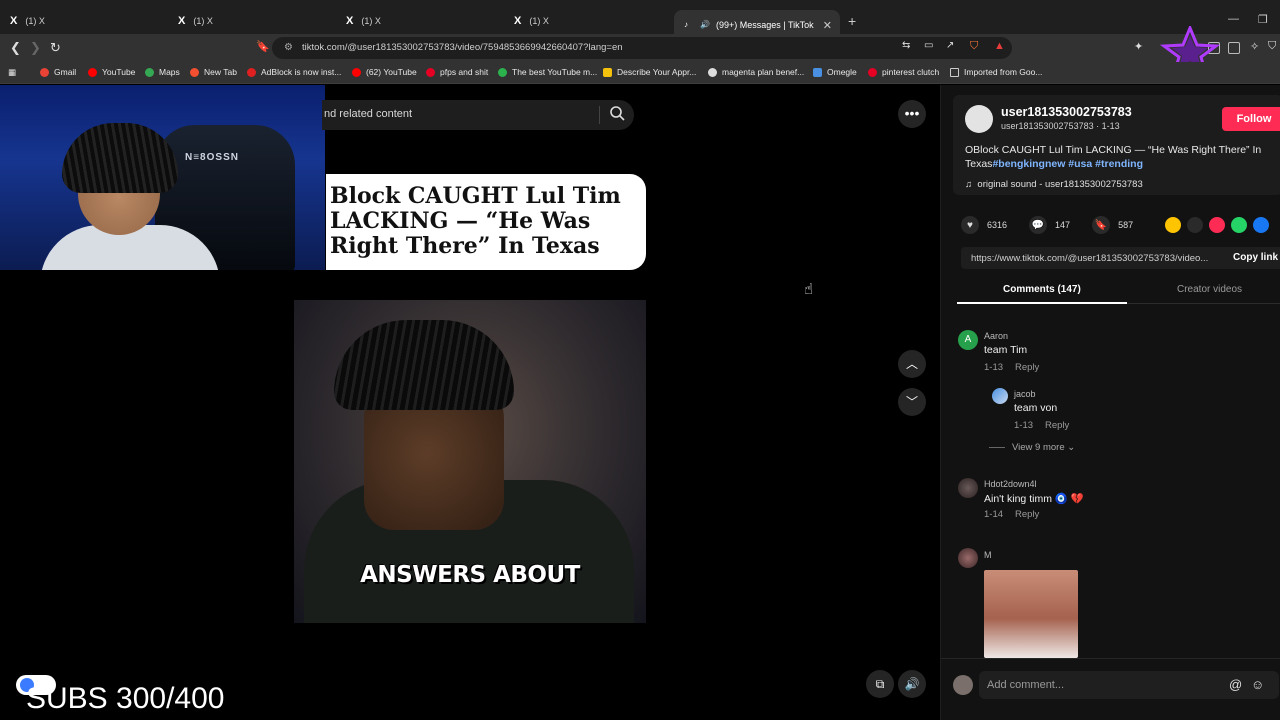 This screenshot has height=720, width=1280. Describe the element at coordinates (58, 72) in the screenshot. I see `bookmark-gmail: Gmail` at that location.